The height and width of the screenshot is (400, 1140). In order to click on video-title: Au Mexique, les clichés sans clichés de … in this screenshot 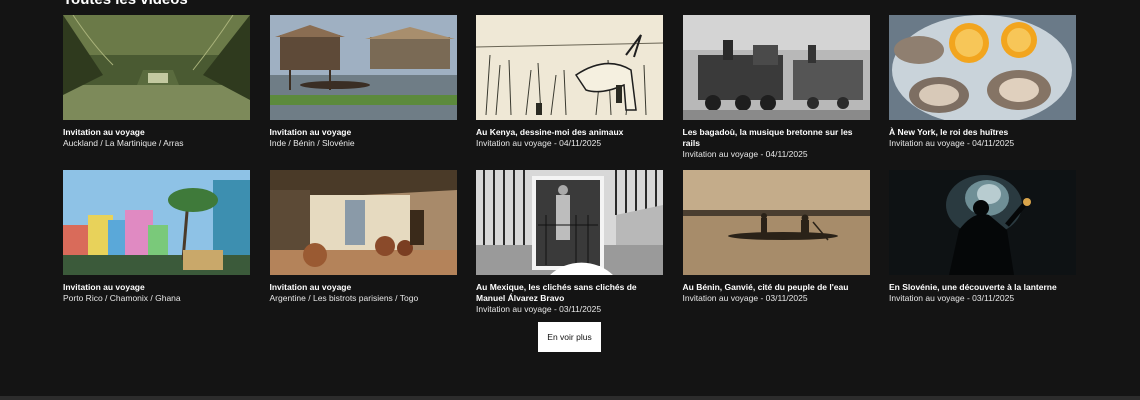, I will do `click(556, 292)`.